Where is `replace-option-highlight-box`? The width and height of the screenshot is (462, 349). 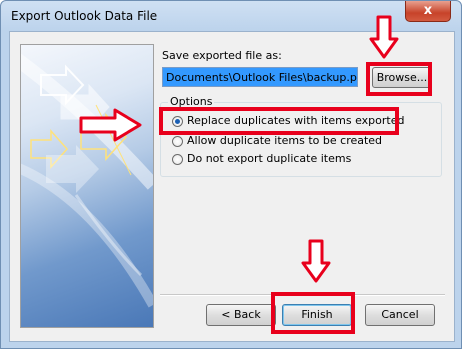 replace-option-highlight-box is located at coordinates (279, 121).